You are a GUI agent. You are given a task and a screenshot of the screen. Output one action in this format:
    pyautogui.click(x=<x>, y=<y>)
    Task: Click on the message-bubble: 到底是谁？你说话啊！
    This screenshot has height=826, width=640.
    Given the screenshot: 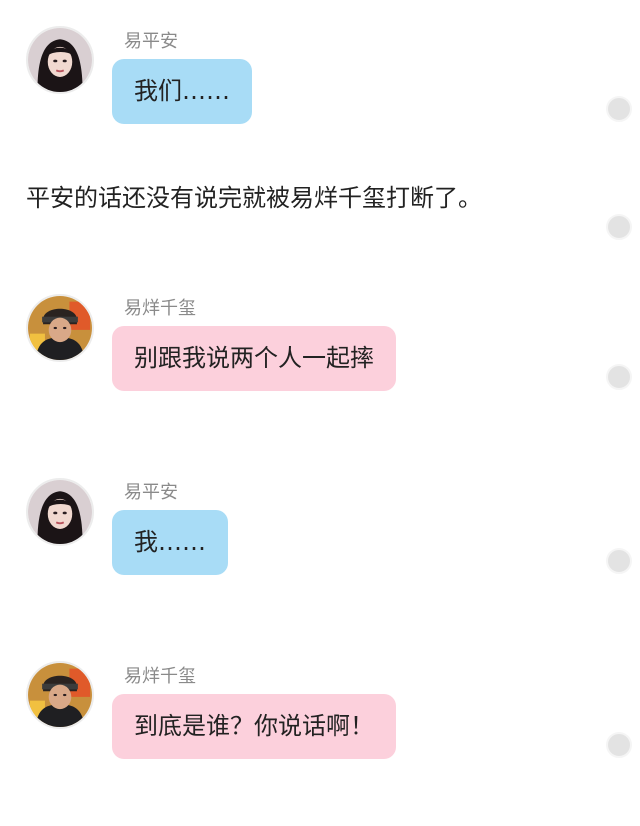 What is the action you would take?
    pyautogui.click(x=254, y=726)
    